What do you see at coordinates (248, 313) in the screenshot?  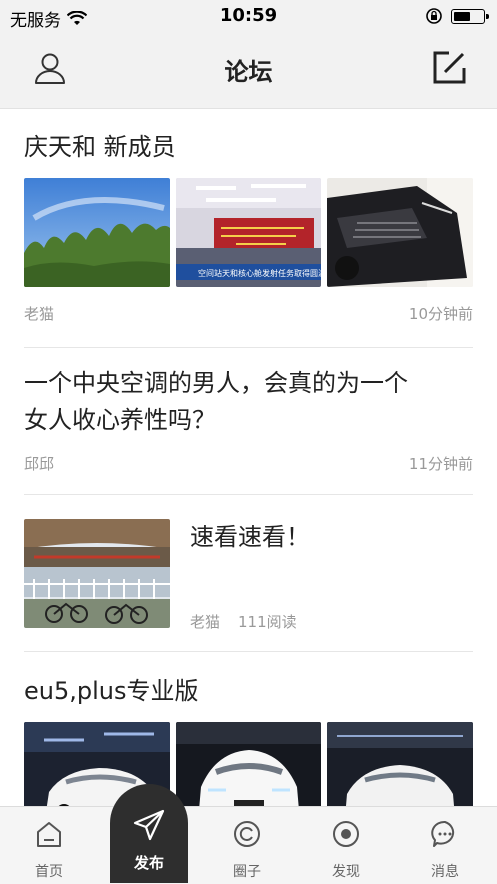 I see `post-meta: 老猫 10分钟前` at bounding box center [248, 313].